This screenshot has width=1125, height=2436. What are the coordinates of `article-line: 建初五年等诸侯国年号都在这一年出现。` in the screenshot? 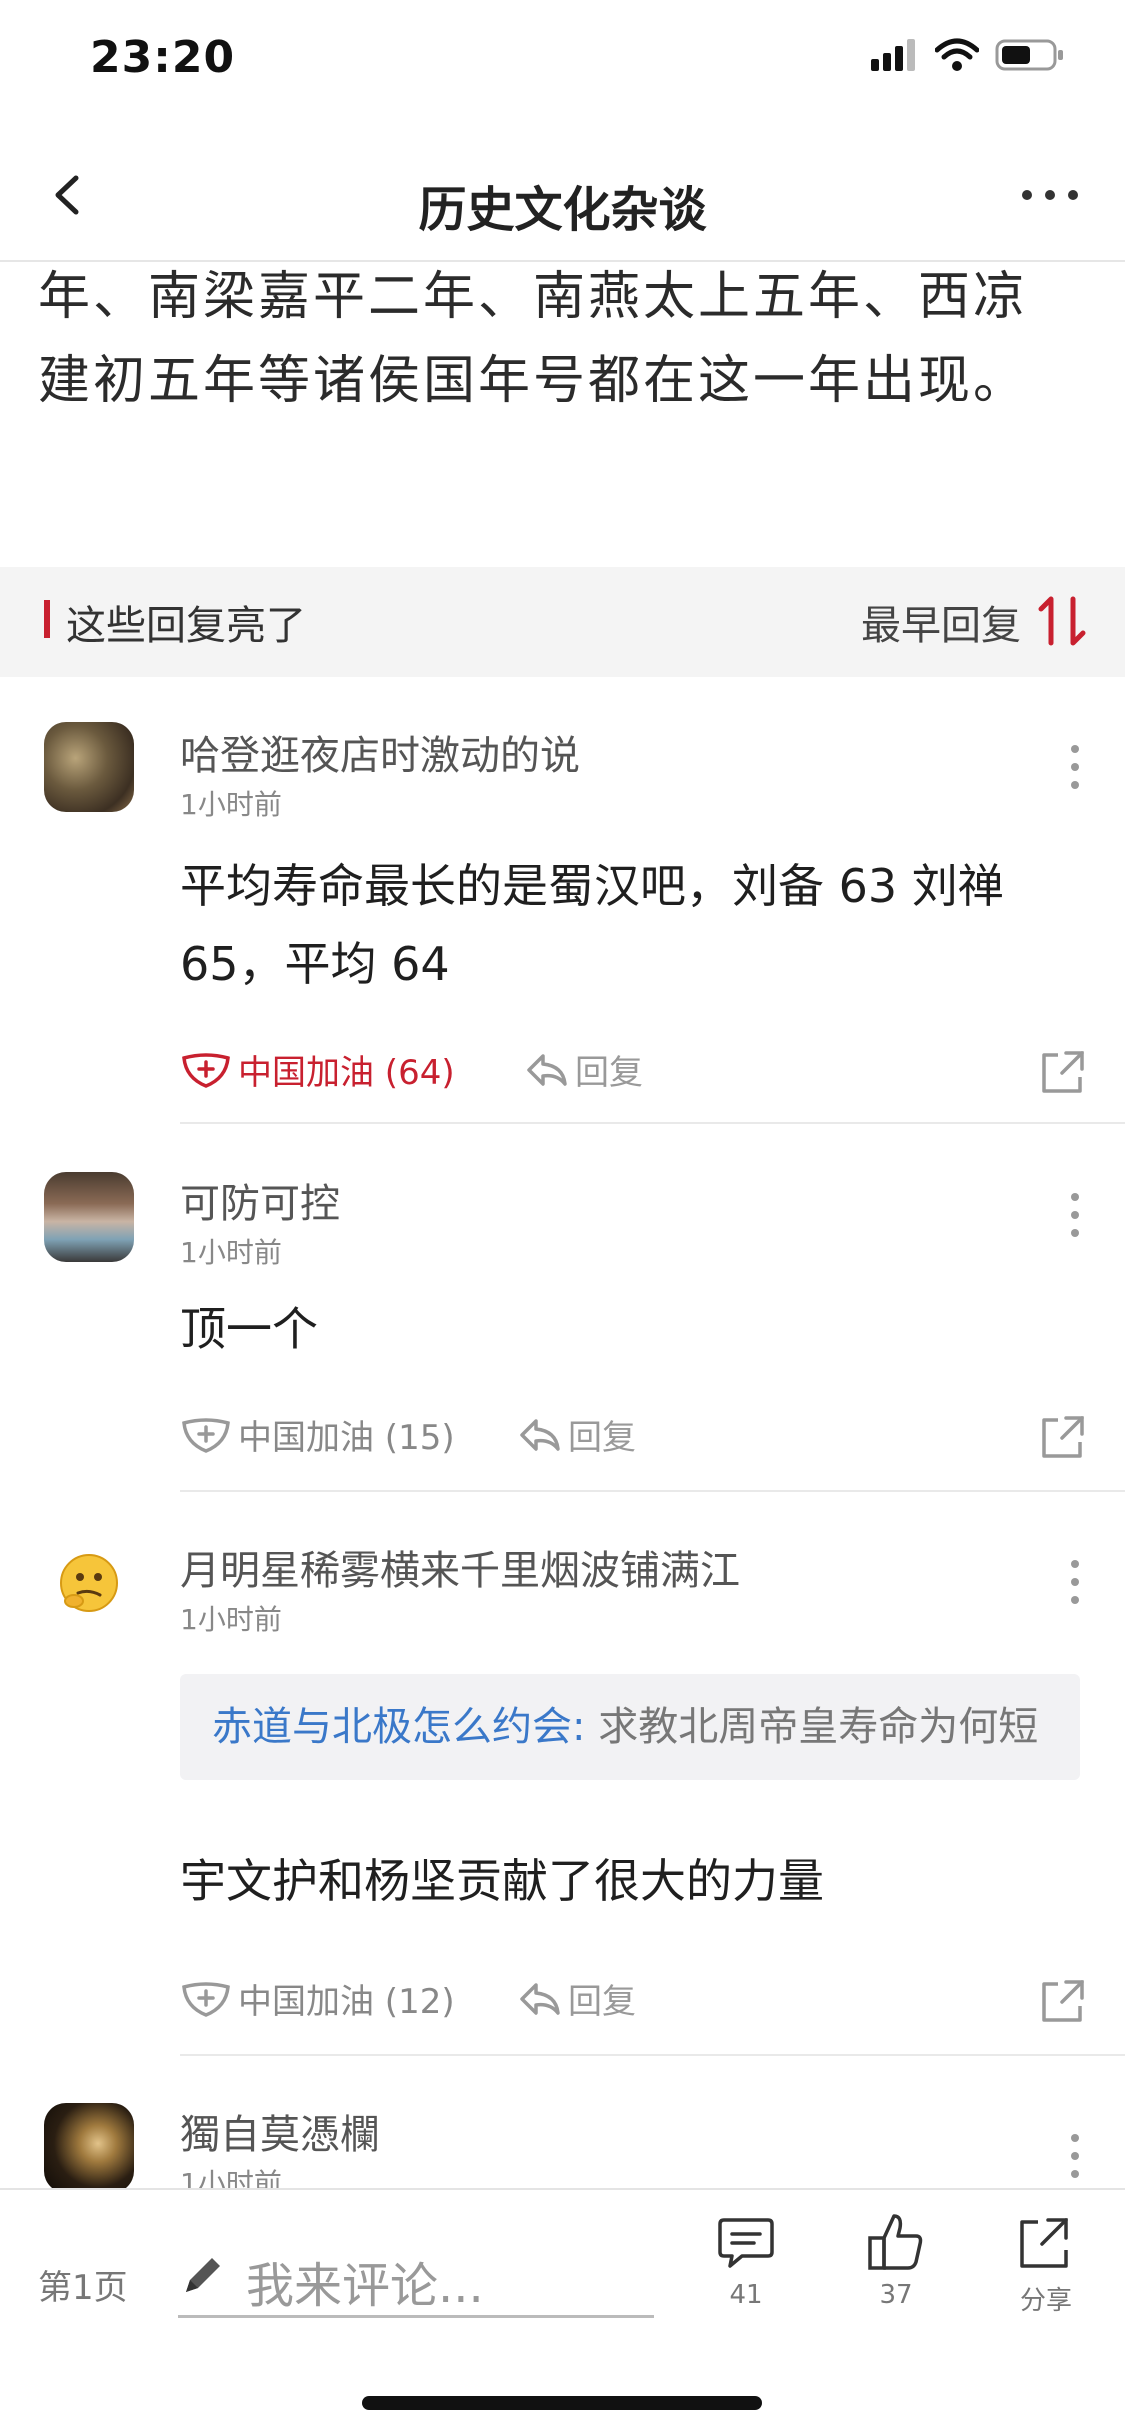 It's located at (533, 381).